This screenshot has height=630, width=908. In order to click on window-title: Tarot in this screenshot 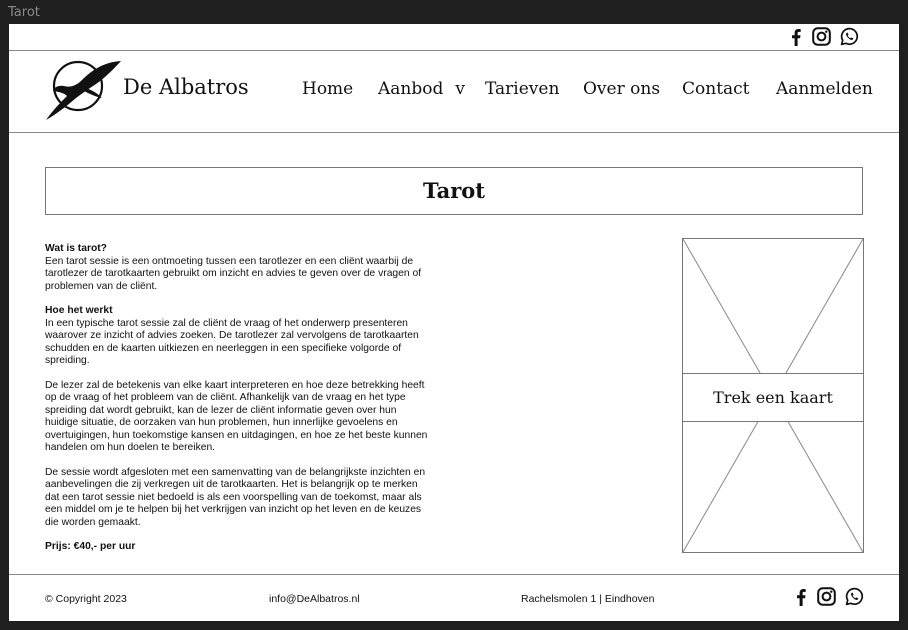, I will do `click(24, 12)`.